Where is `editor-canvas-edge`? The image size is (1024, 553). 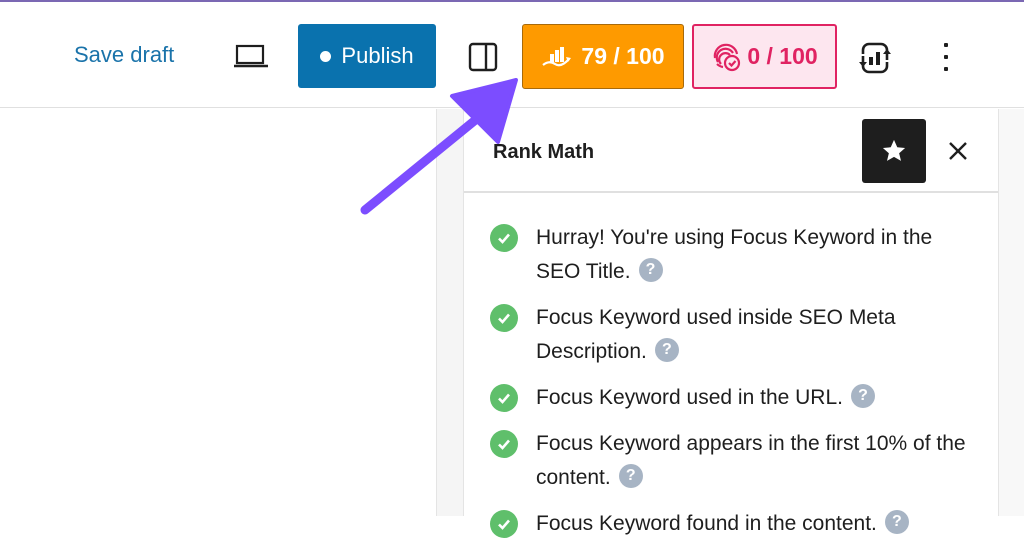 editor-canvas-edge is located at coordinates (450, 312).